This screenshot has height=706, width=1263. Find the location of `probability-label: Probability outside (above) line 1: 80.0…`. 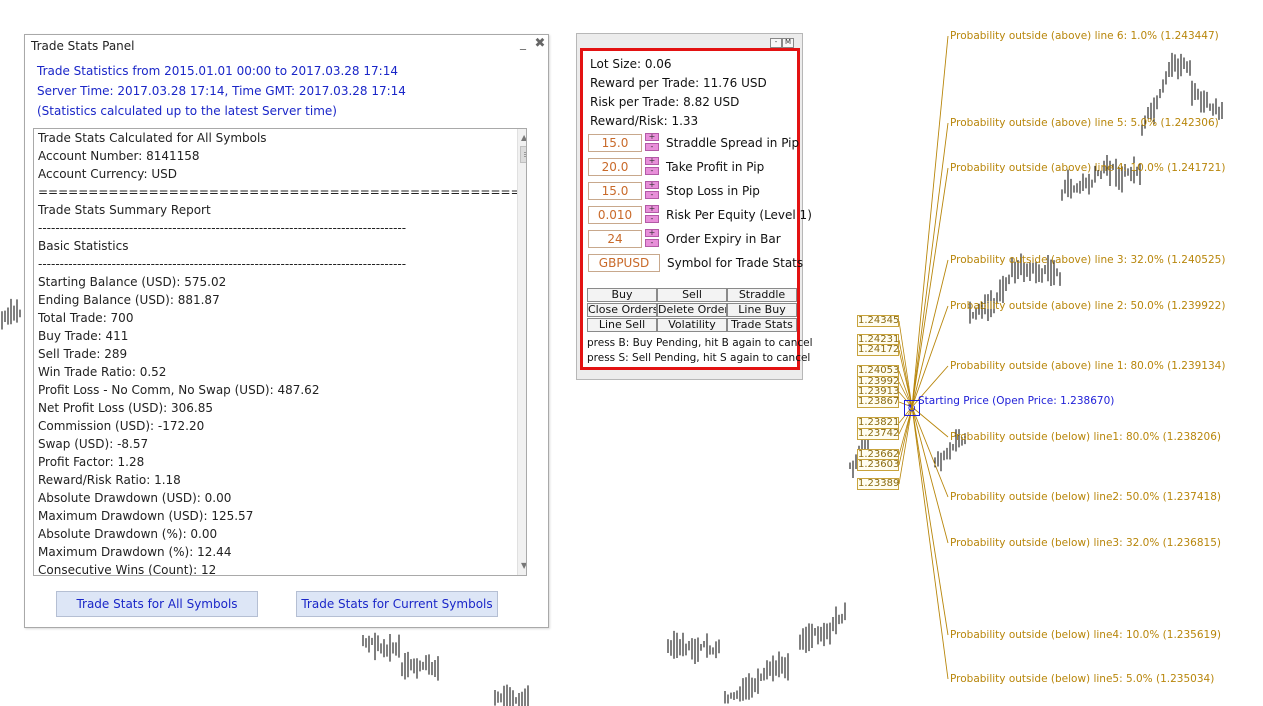

probability-label: Probability outside (above) line 1: 80.0… is located at coordinates (1088, 366).